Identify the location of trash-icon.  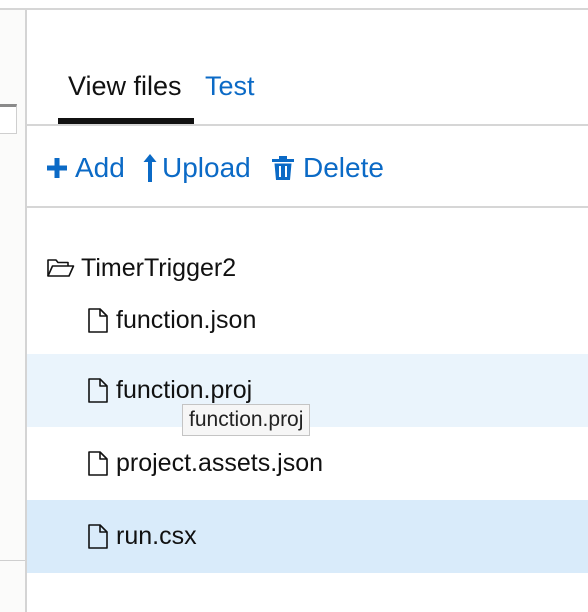
(283, 168).